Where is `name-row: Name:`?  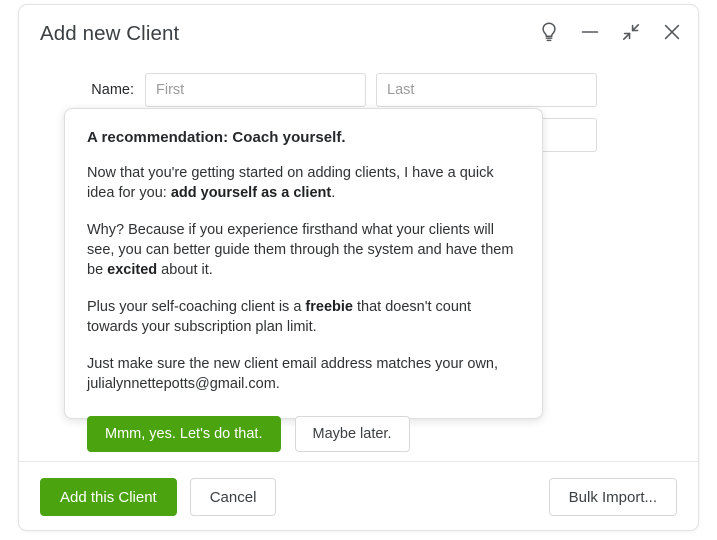
name-row: Name: is located at coordinates (358, 90).